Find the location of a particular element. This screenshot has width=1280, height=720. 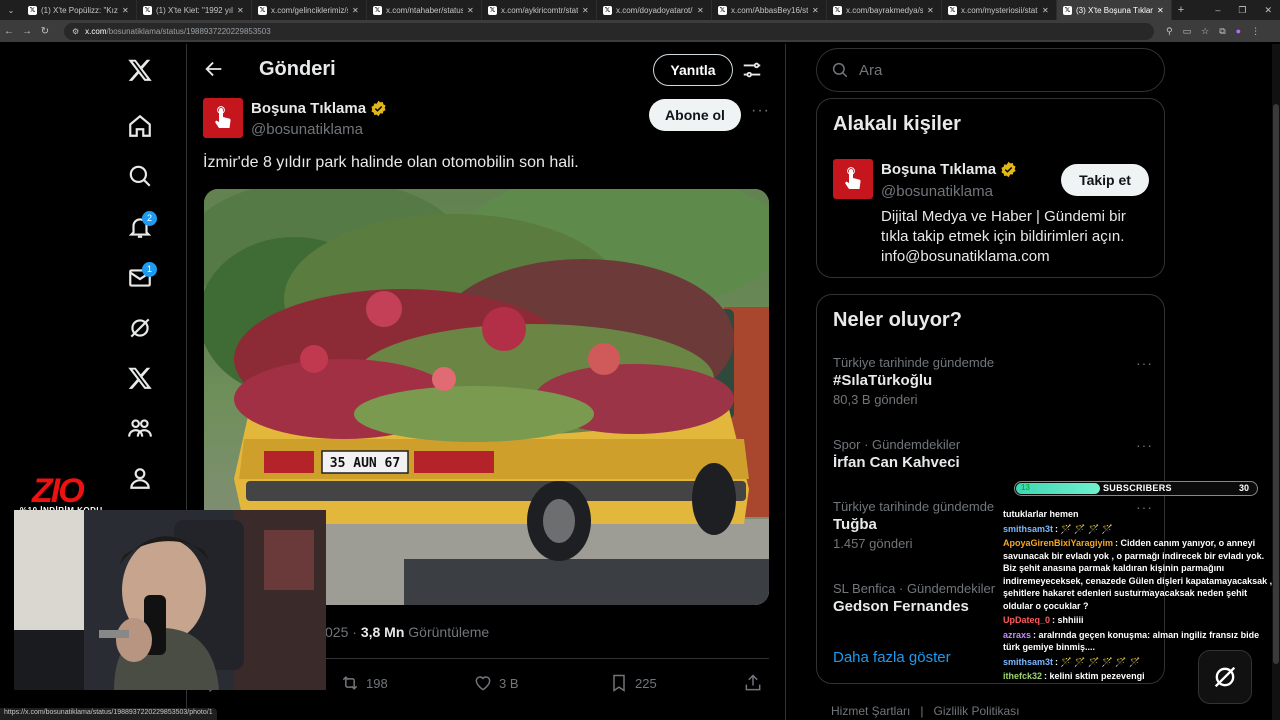

trend-count: 80,3 B gönderi is located at coordinates (875, 399).